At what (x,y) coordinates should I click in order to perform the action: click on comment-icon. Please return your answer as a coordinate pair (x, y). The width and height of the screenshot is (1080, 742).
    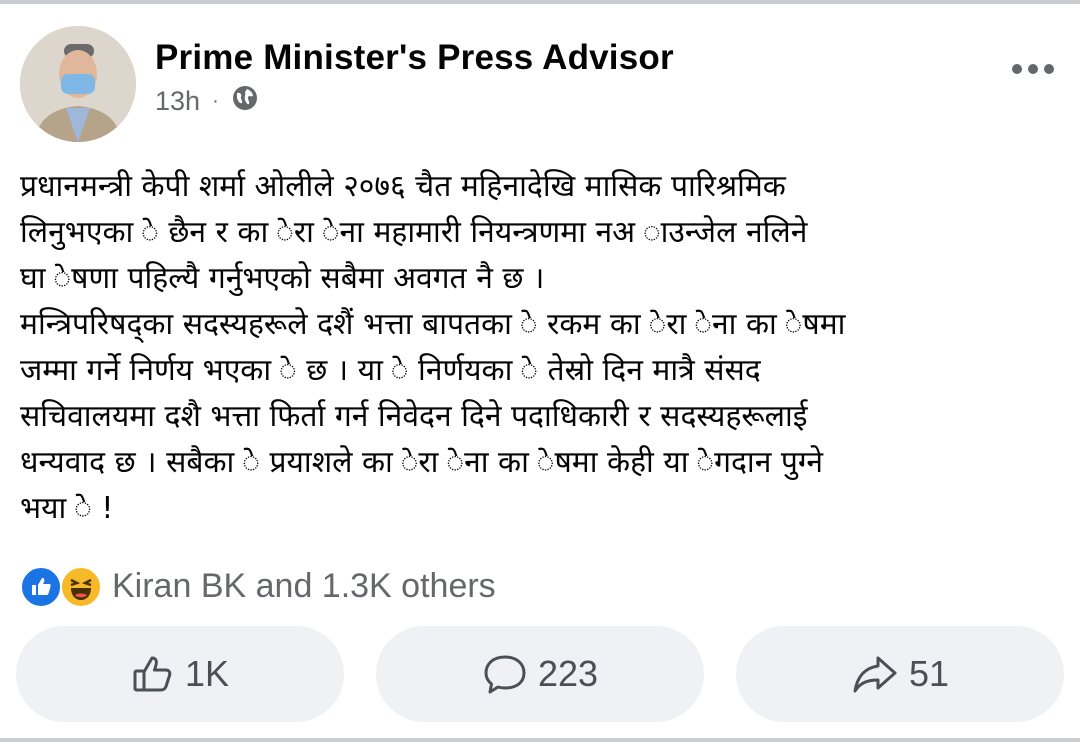
    Looking at the image, I should click on (505, 674).